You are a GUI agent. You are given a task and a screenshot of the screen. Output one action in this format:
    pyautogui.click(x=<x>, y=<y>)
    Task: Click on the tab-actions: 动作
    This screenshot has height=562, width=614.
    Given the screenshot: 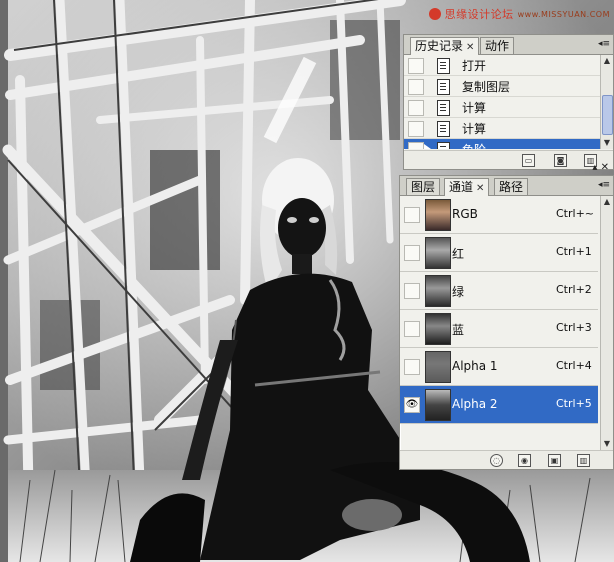 What is the action you would take?
    pyautogui.click(x=497, y=45)
    